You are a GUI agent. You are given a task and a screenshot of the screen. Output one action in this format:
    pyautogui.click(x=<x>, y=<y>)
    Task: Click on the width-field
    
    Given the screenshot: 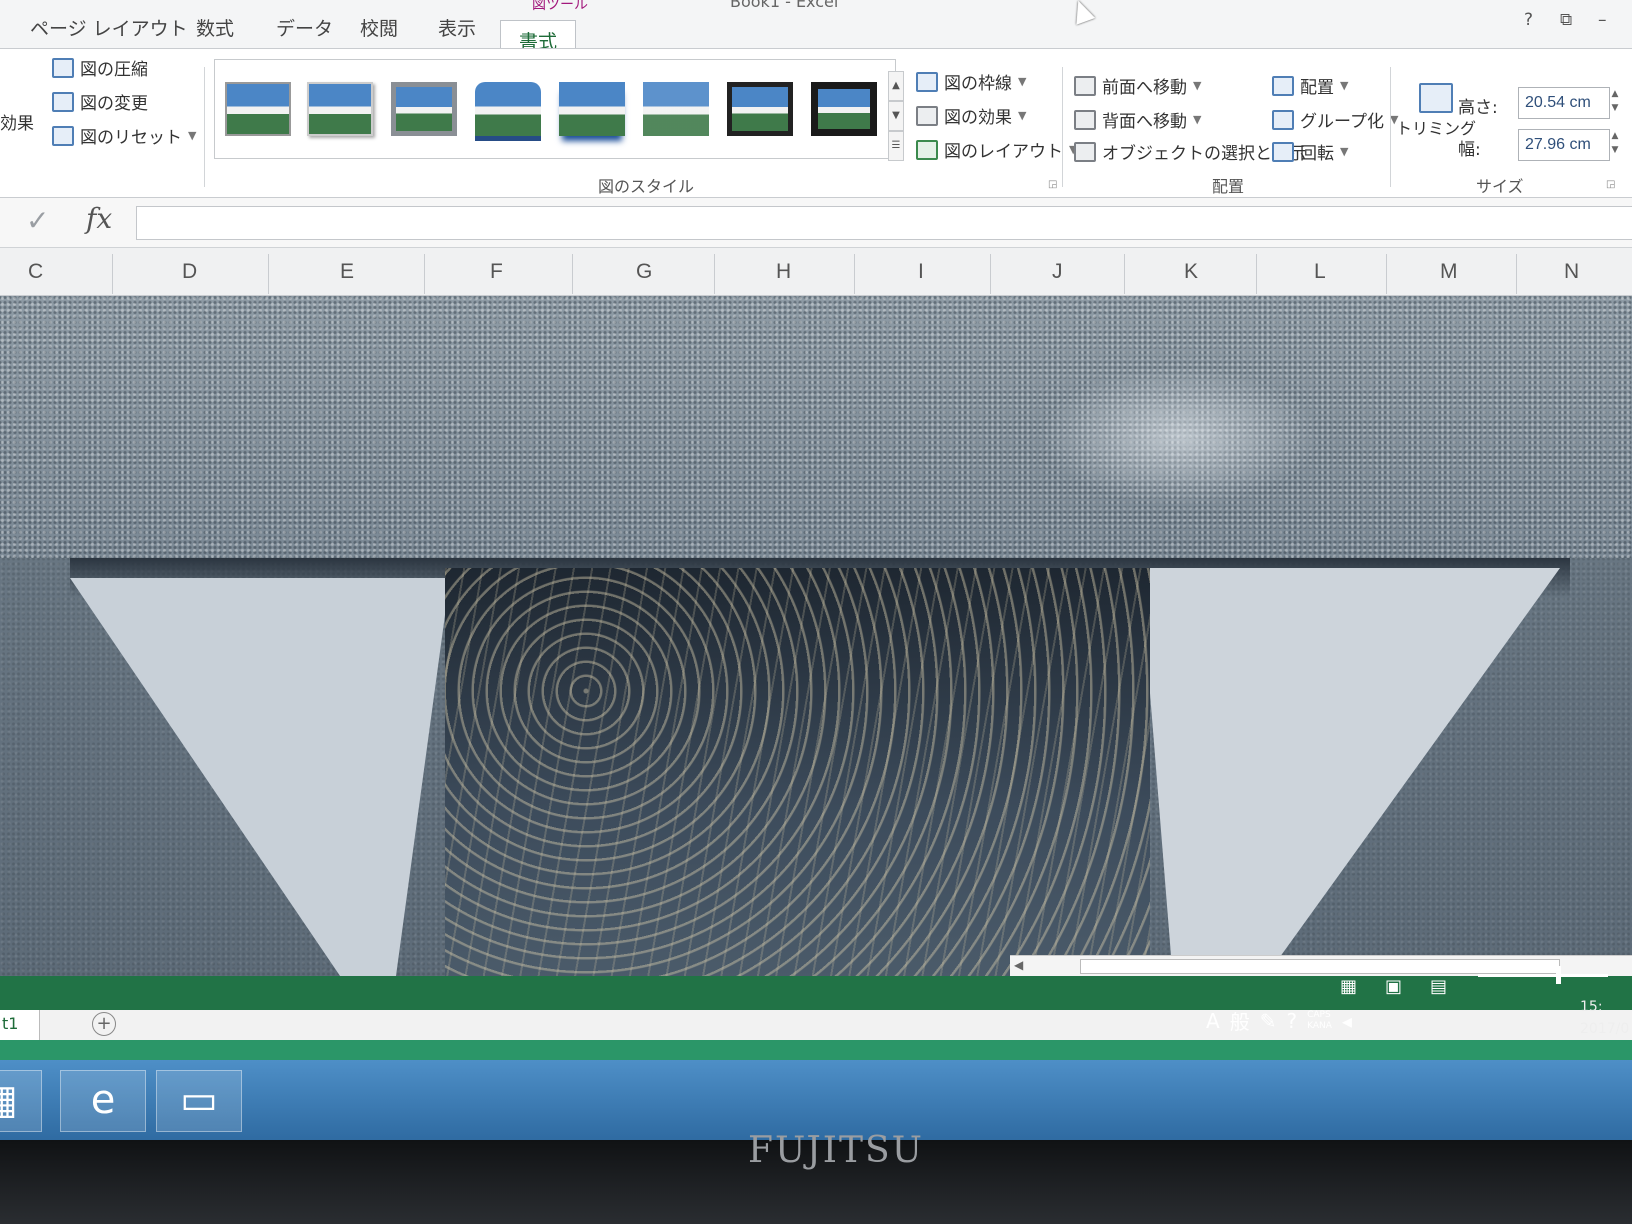 What is the action you would take?
    pyautogui.click(x=1564, y=145)
    